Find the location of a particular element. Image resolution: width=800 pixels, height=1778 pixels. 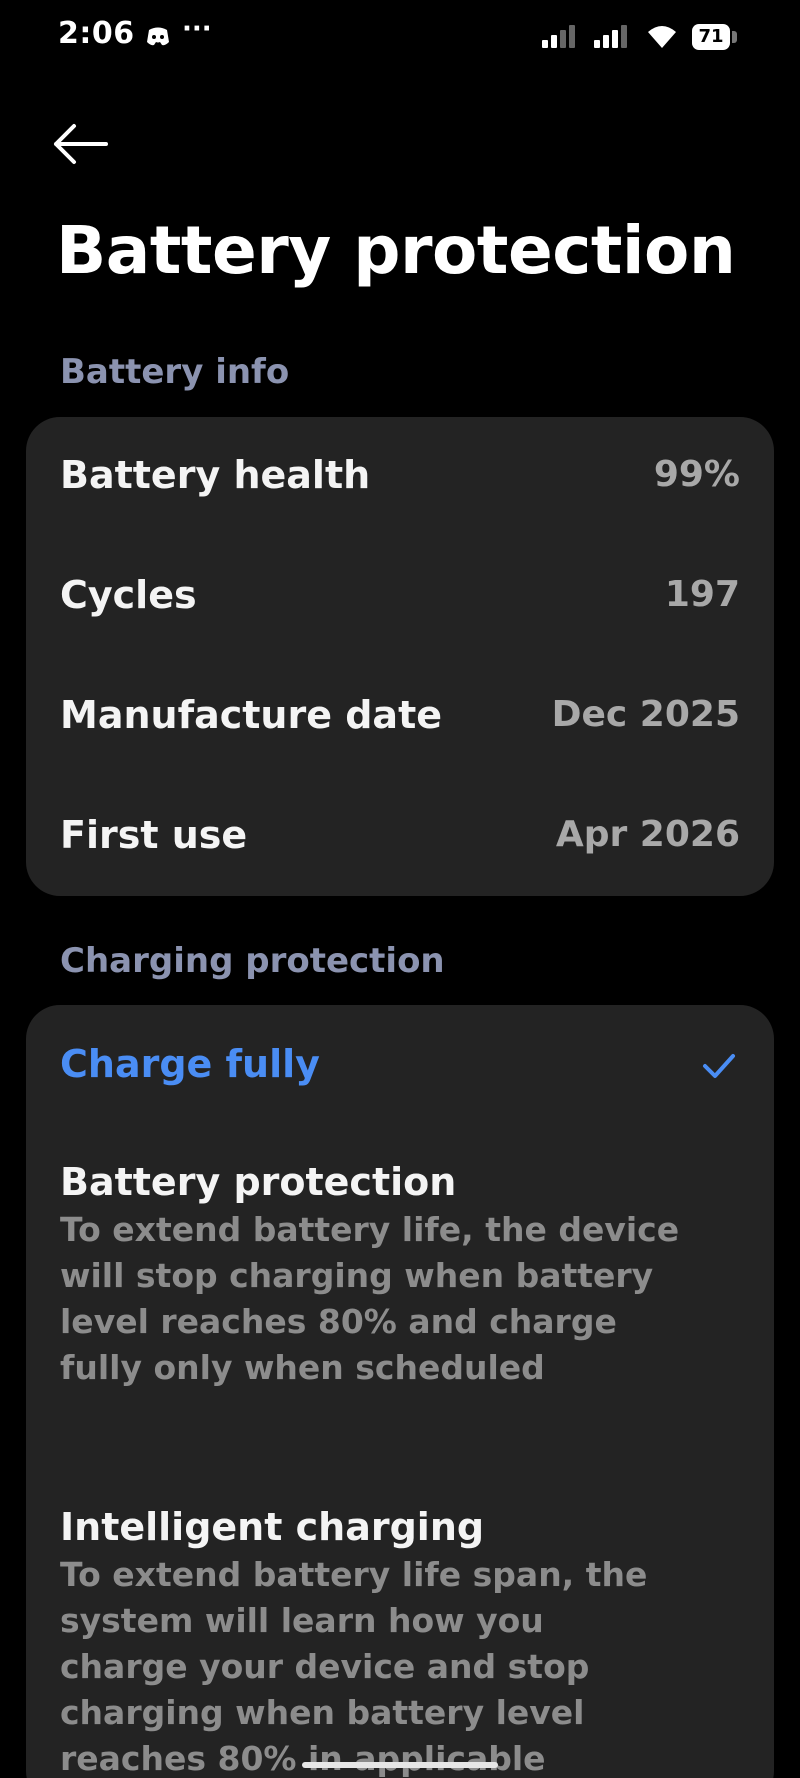

option-title: Battery protection is located at coordinates (258, 1182).